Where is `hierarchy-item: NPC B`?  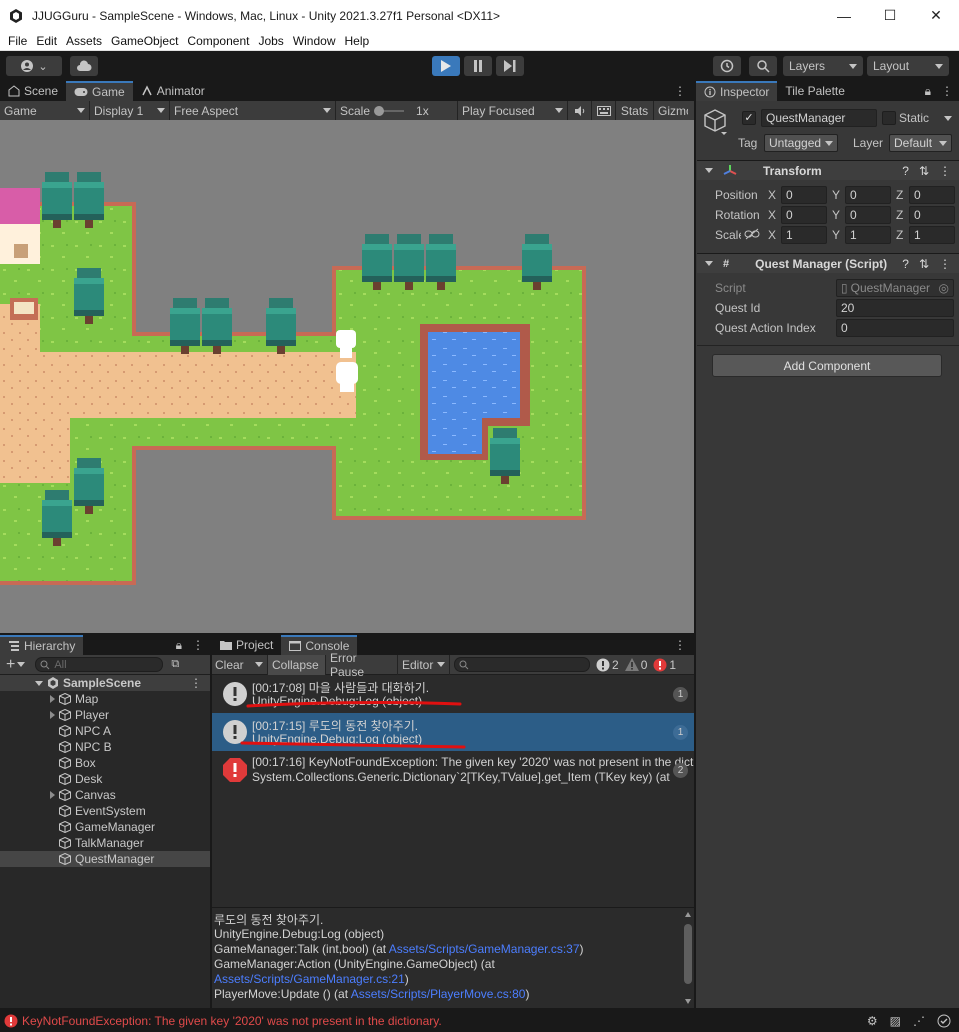
hierarchy-item: NPC B is located at coordinates (105, 747).